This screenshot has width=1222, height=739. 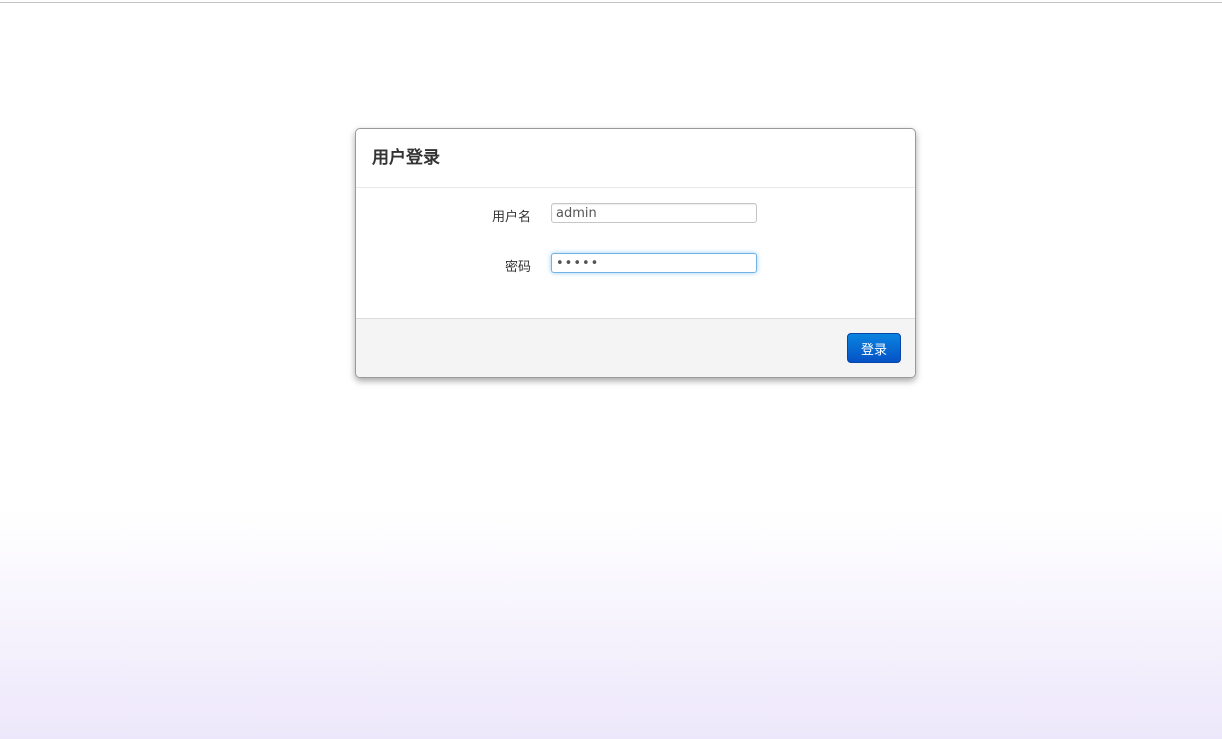 I want to click on dialog-title: 用户登录, so click(x=406, y=158).